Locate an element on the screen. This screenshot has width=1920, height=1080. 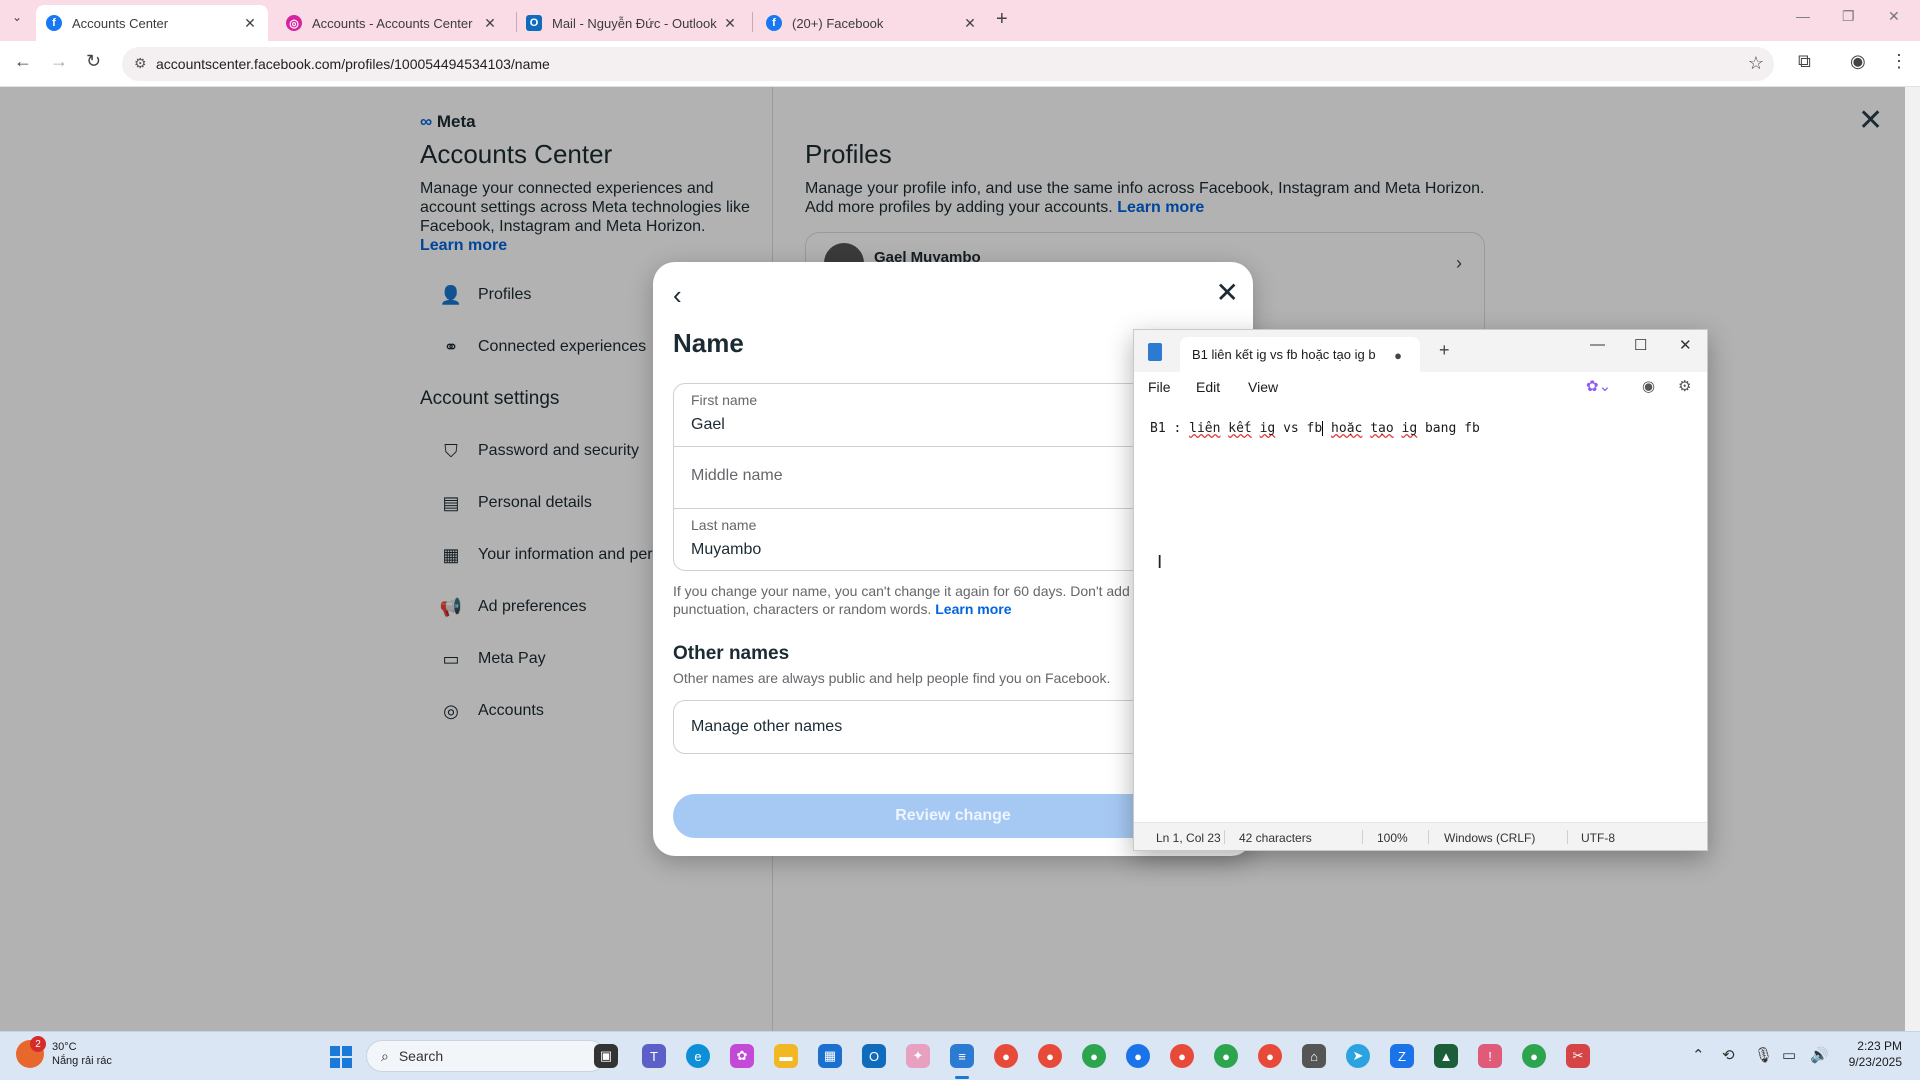
back-arrow-icon: ‹ is located at coordinates (677, 295).